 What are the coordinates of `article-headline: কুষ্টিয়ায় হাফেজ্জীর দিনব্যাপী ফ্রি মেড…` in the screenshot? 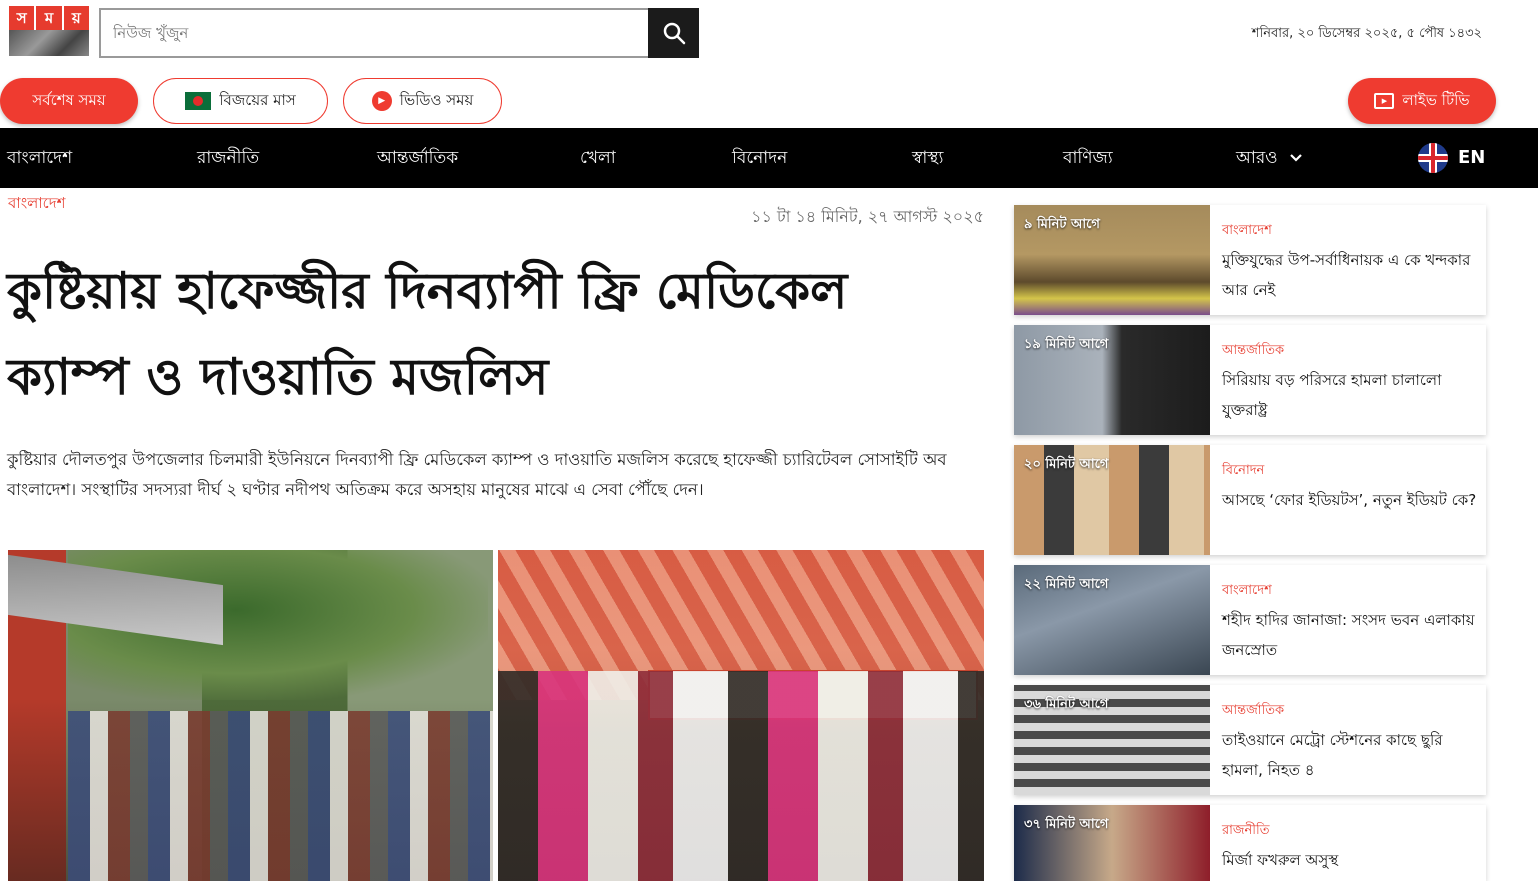 It's located at (427, 333).